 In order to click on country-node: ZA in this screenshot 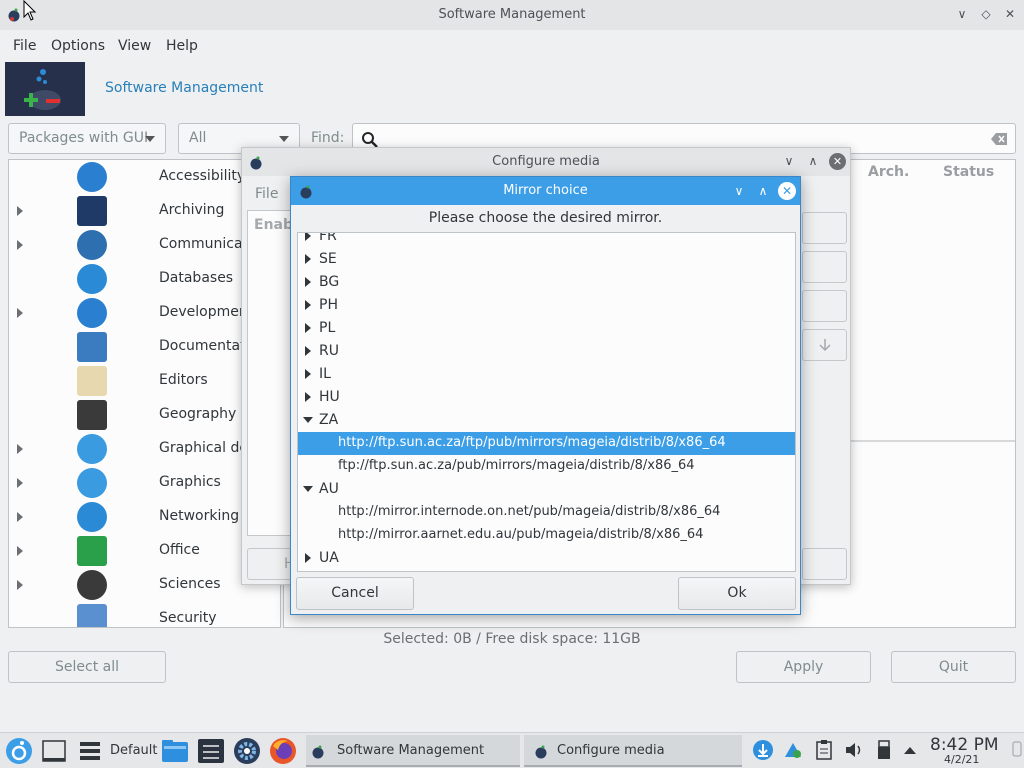, I will do `click(546, 420)`.